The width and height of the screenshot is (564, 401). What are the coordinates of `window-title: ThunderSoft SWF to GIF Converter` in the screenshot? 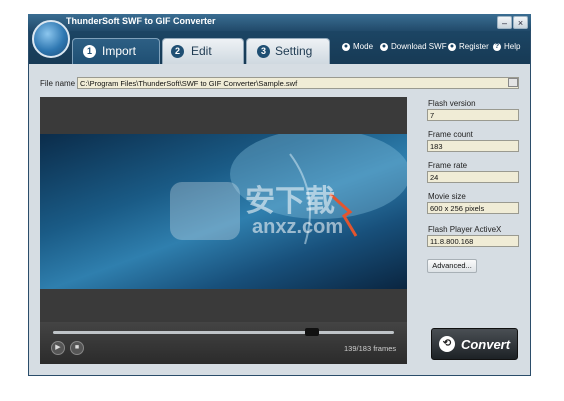 It's located at (141, 21).